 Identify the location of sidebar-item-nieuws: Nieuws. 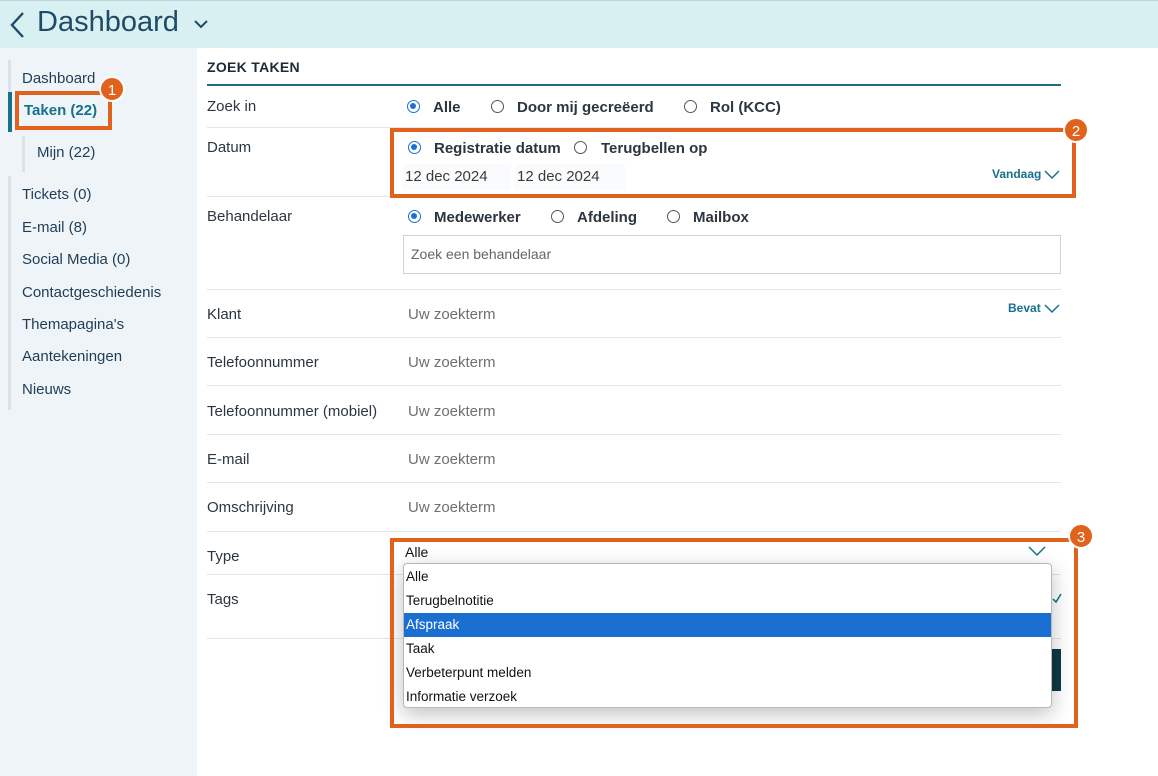
(46, 389).